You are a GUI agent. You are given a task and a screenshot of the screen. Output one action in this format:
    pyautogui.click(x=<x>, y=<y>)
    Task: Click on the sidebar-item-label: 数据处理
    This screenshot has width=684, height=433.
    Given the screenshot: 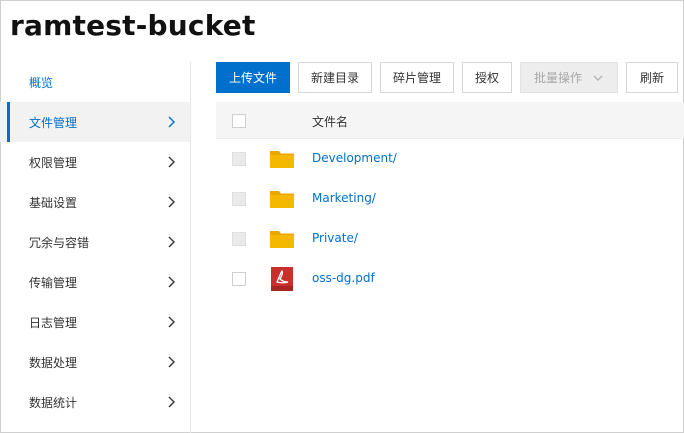 What is the action you would take?
    pyautogui.click(x=53, y=362)
    